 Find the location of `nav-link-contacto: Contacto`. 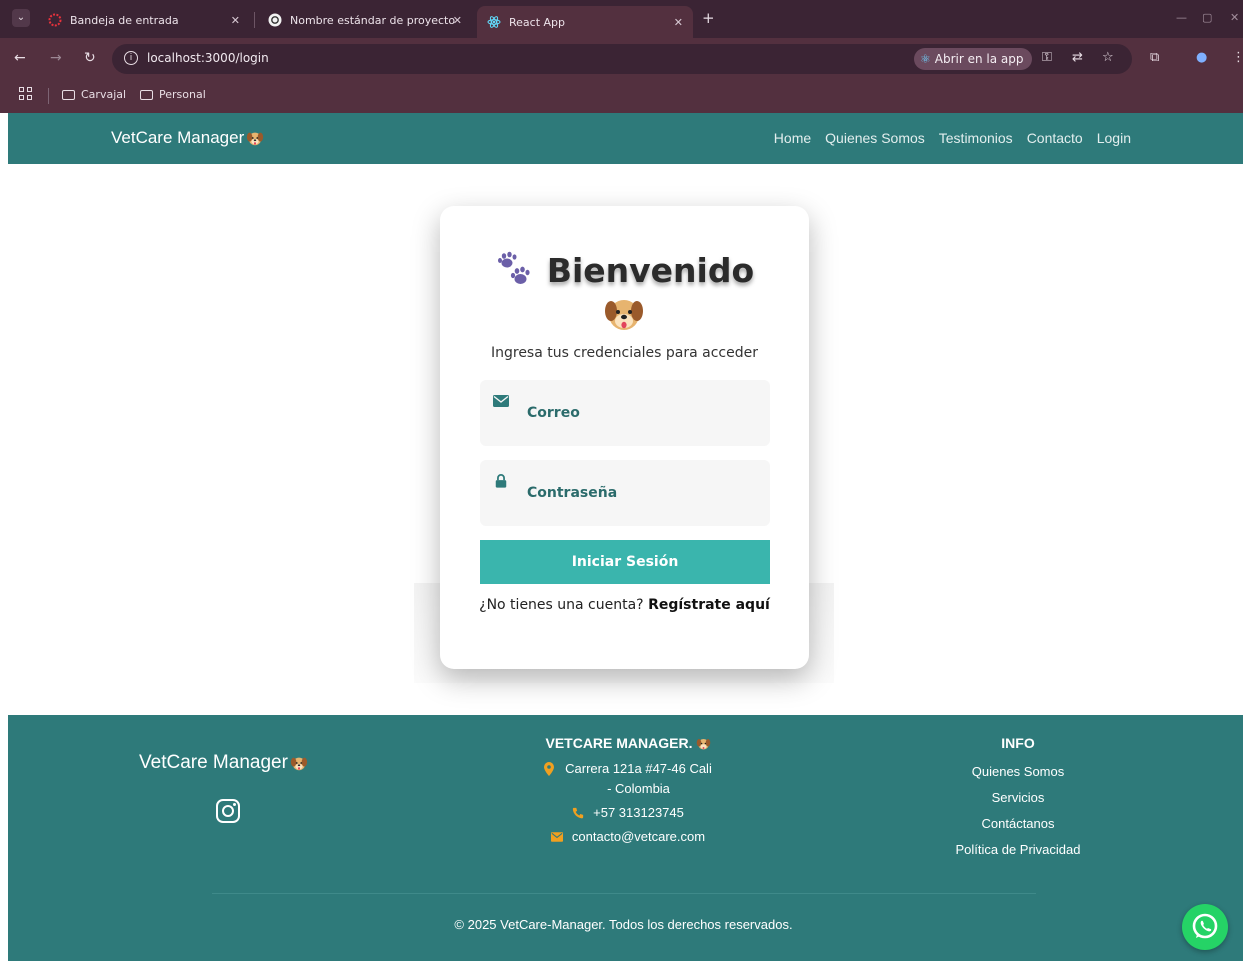

nav-link-contacto: Contacto is located at coordinates (1055, 138).